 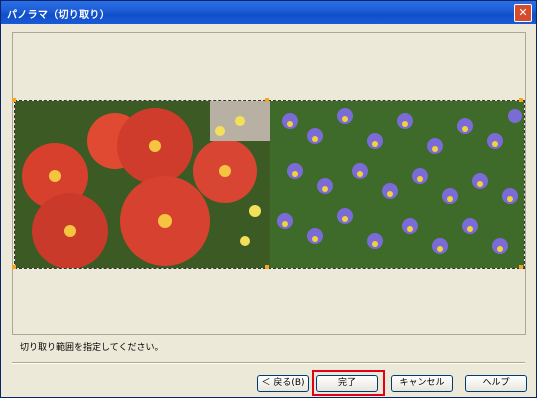 What do you see at coordinates (347, 383) in the screenshot?
I see `finish-button: 完了` at bounding box center [347, 383].